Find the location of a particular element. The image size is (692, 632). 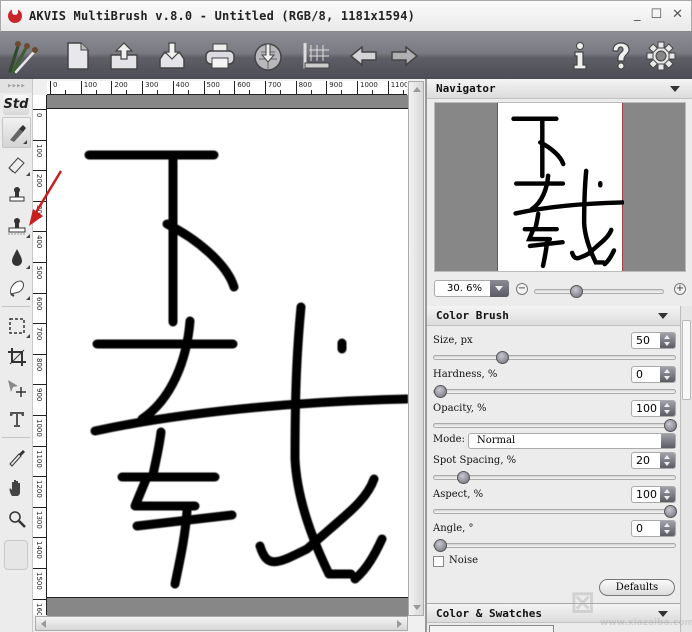

ruler-tick-label: 1300 is located at coordinates (39, 519).